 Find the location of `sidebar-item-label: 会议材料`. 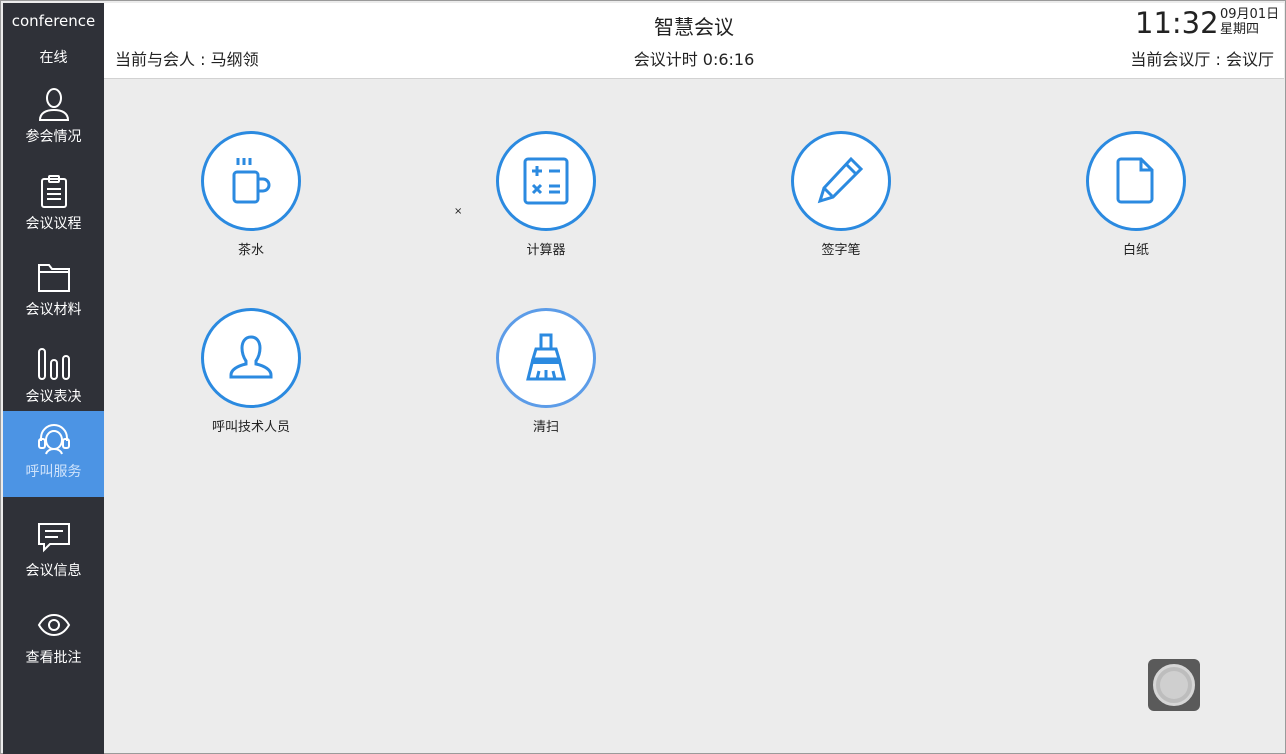

sidebar-item-label: 会议材料 is located at coordinates (53, 310).